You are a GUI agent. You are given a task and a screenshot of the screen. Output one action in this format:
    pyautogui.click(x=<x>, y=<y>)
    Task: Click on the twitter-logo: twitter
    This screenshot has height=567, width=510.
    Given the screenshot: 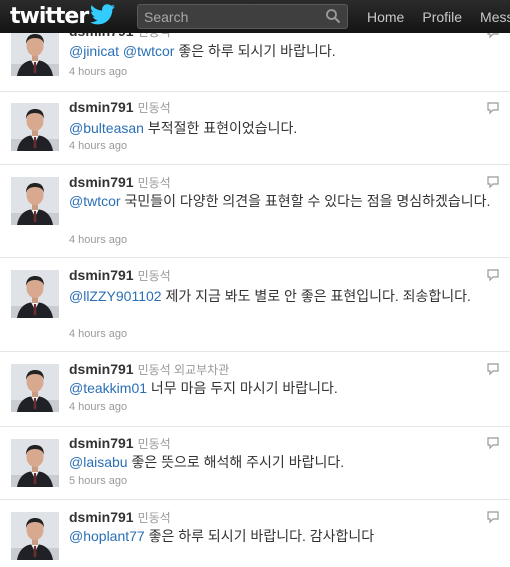 What is the action you would take?
    pyautogui.click(x=63, y=16)
    